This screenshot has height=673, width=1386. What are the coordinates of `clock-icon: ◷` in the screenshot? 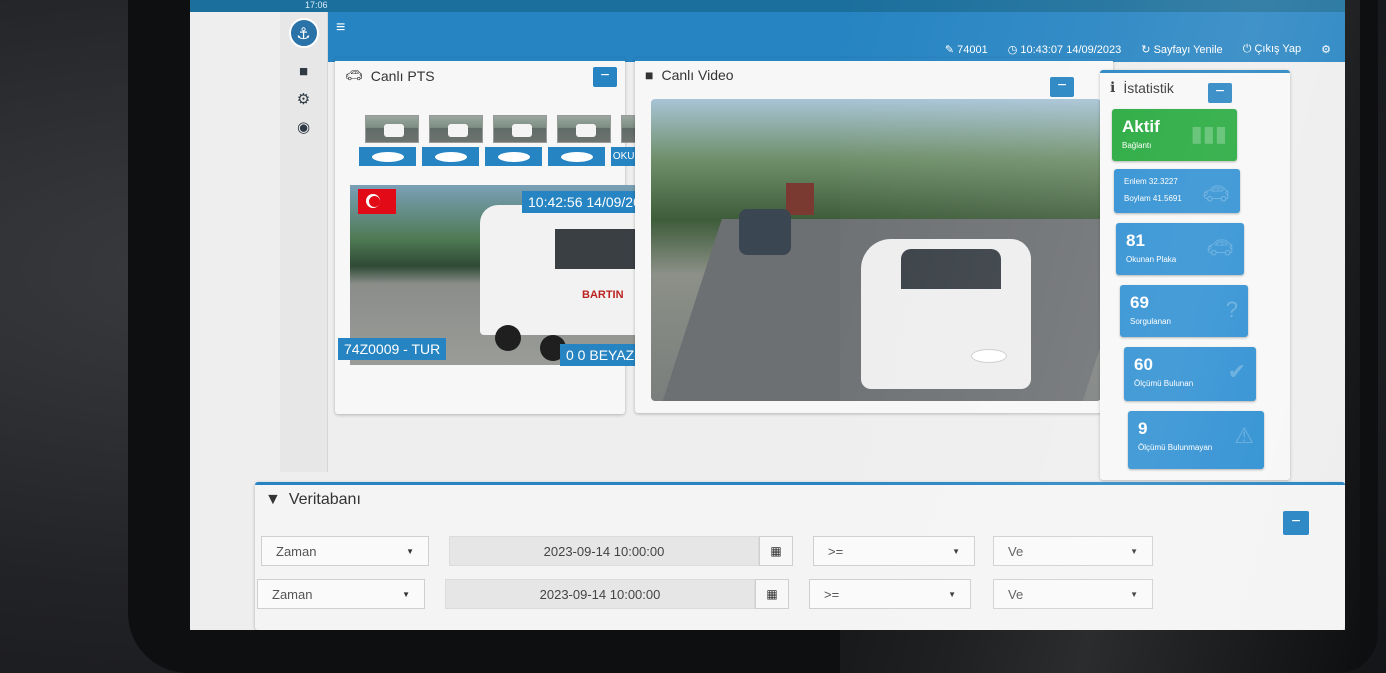 It's located at (1014, 50).